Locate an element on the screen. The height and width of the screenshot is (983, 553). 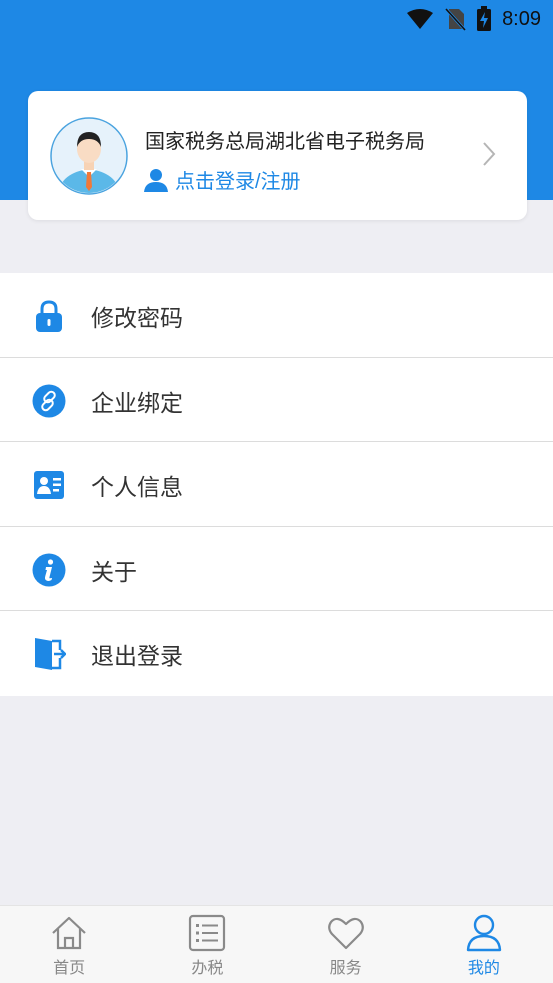
battery-charging-icon is located at coordinates (484, 18).